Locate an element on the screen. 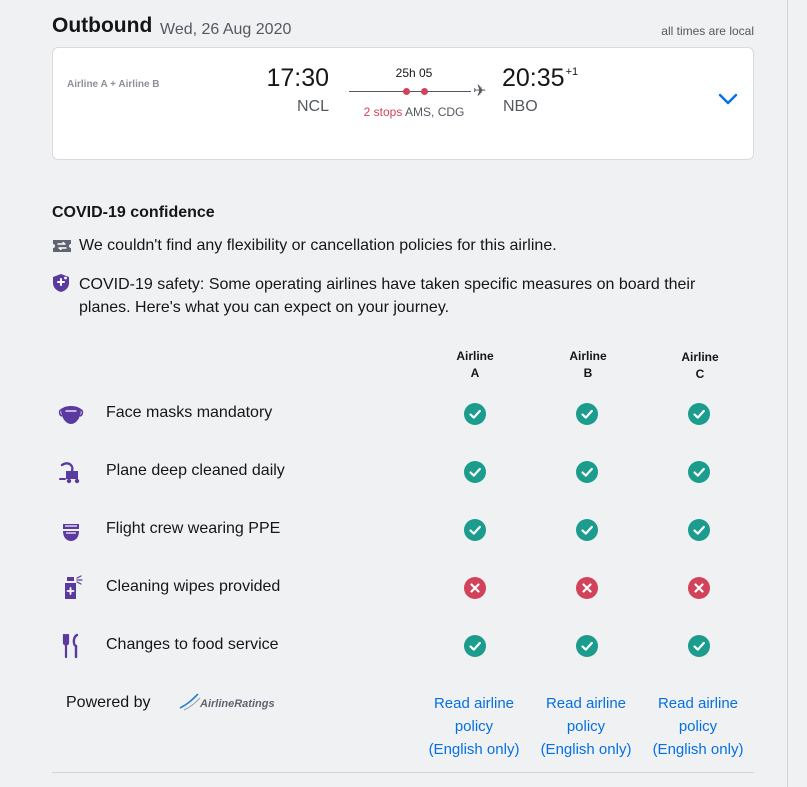 The width and height of the screenshot is (807, 787). stops-airports: AMS, CDG is located at coordinates (435, 112).